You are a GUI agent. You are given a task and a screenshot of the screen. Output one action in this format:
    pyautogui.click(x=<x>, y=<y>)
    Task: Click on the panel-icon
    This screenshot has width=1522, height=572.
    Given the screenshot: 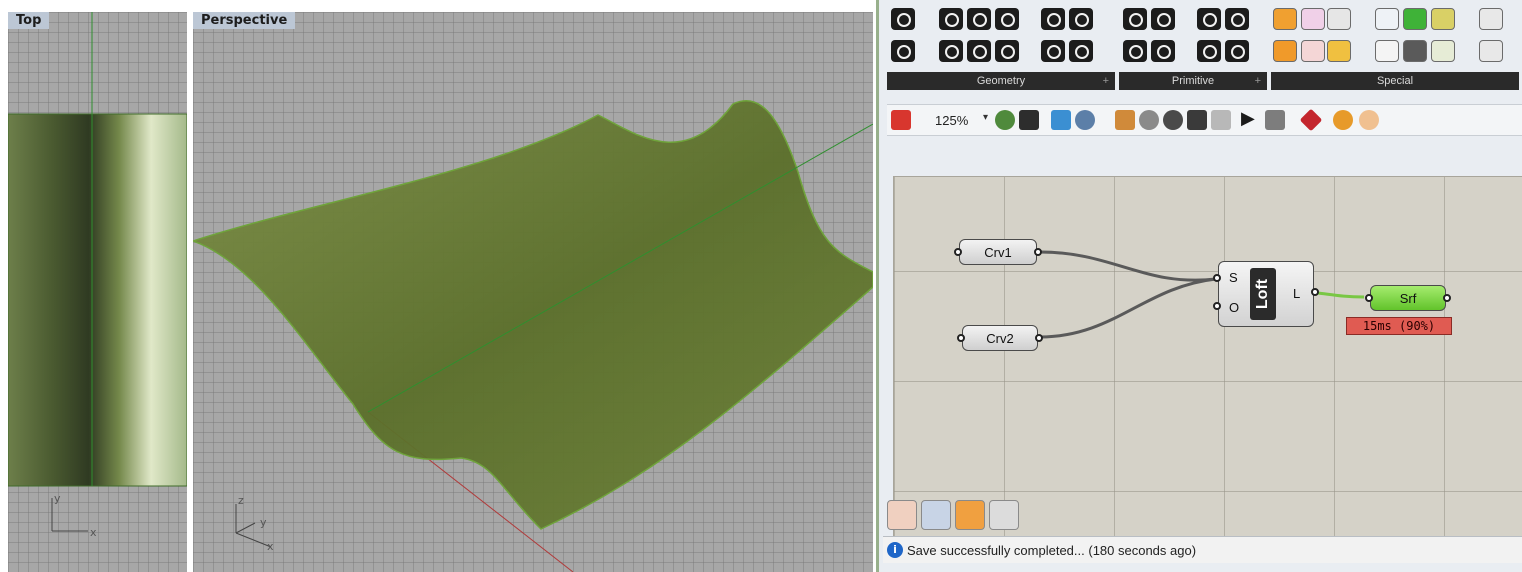 What is the action you would take?
    pyautogui.click(x=1285, y=51)
    